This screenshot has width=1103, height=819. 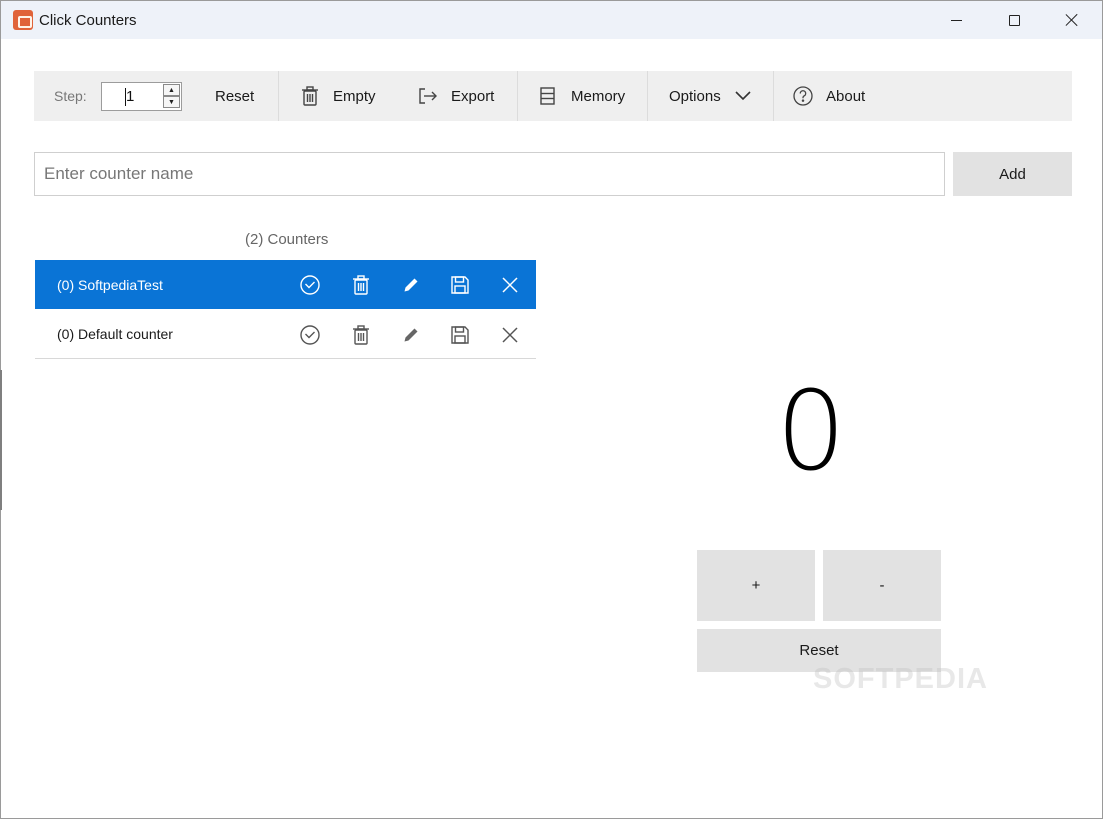 I want to click on memory-icon, so click(x=547, y=96).